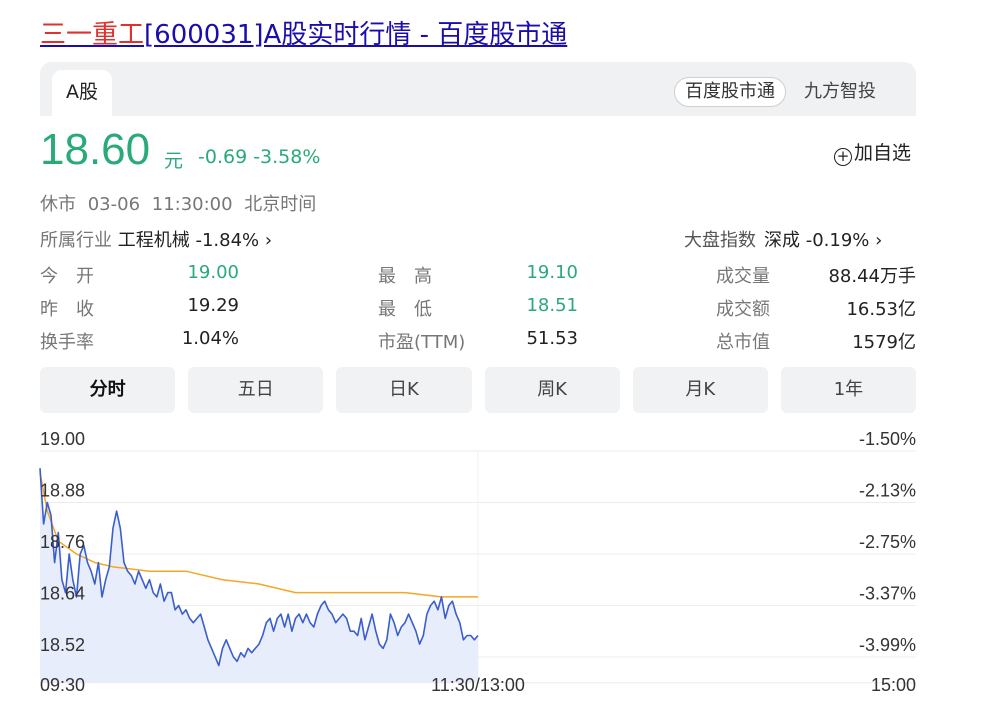 This screenshot has height=709, width=1000. I want to click on stat-low: 18.51, so click(552, 305).